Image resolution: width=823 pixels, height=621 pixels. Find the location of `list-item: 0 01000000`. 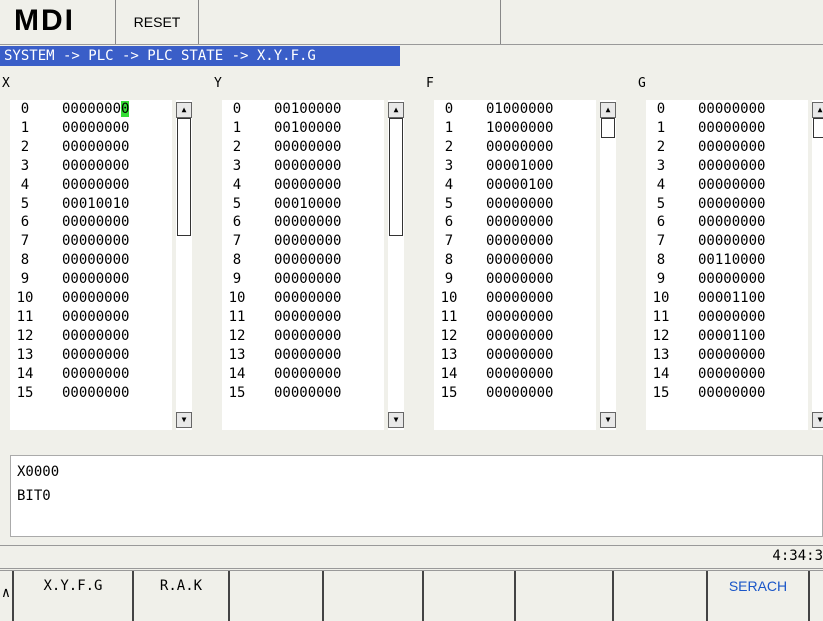

list-item: 0 01000000 is located at coordinates (515, 109).